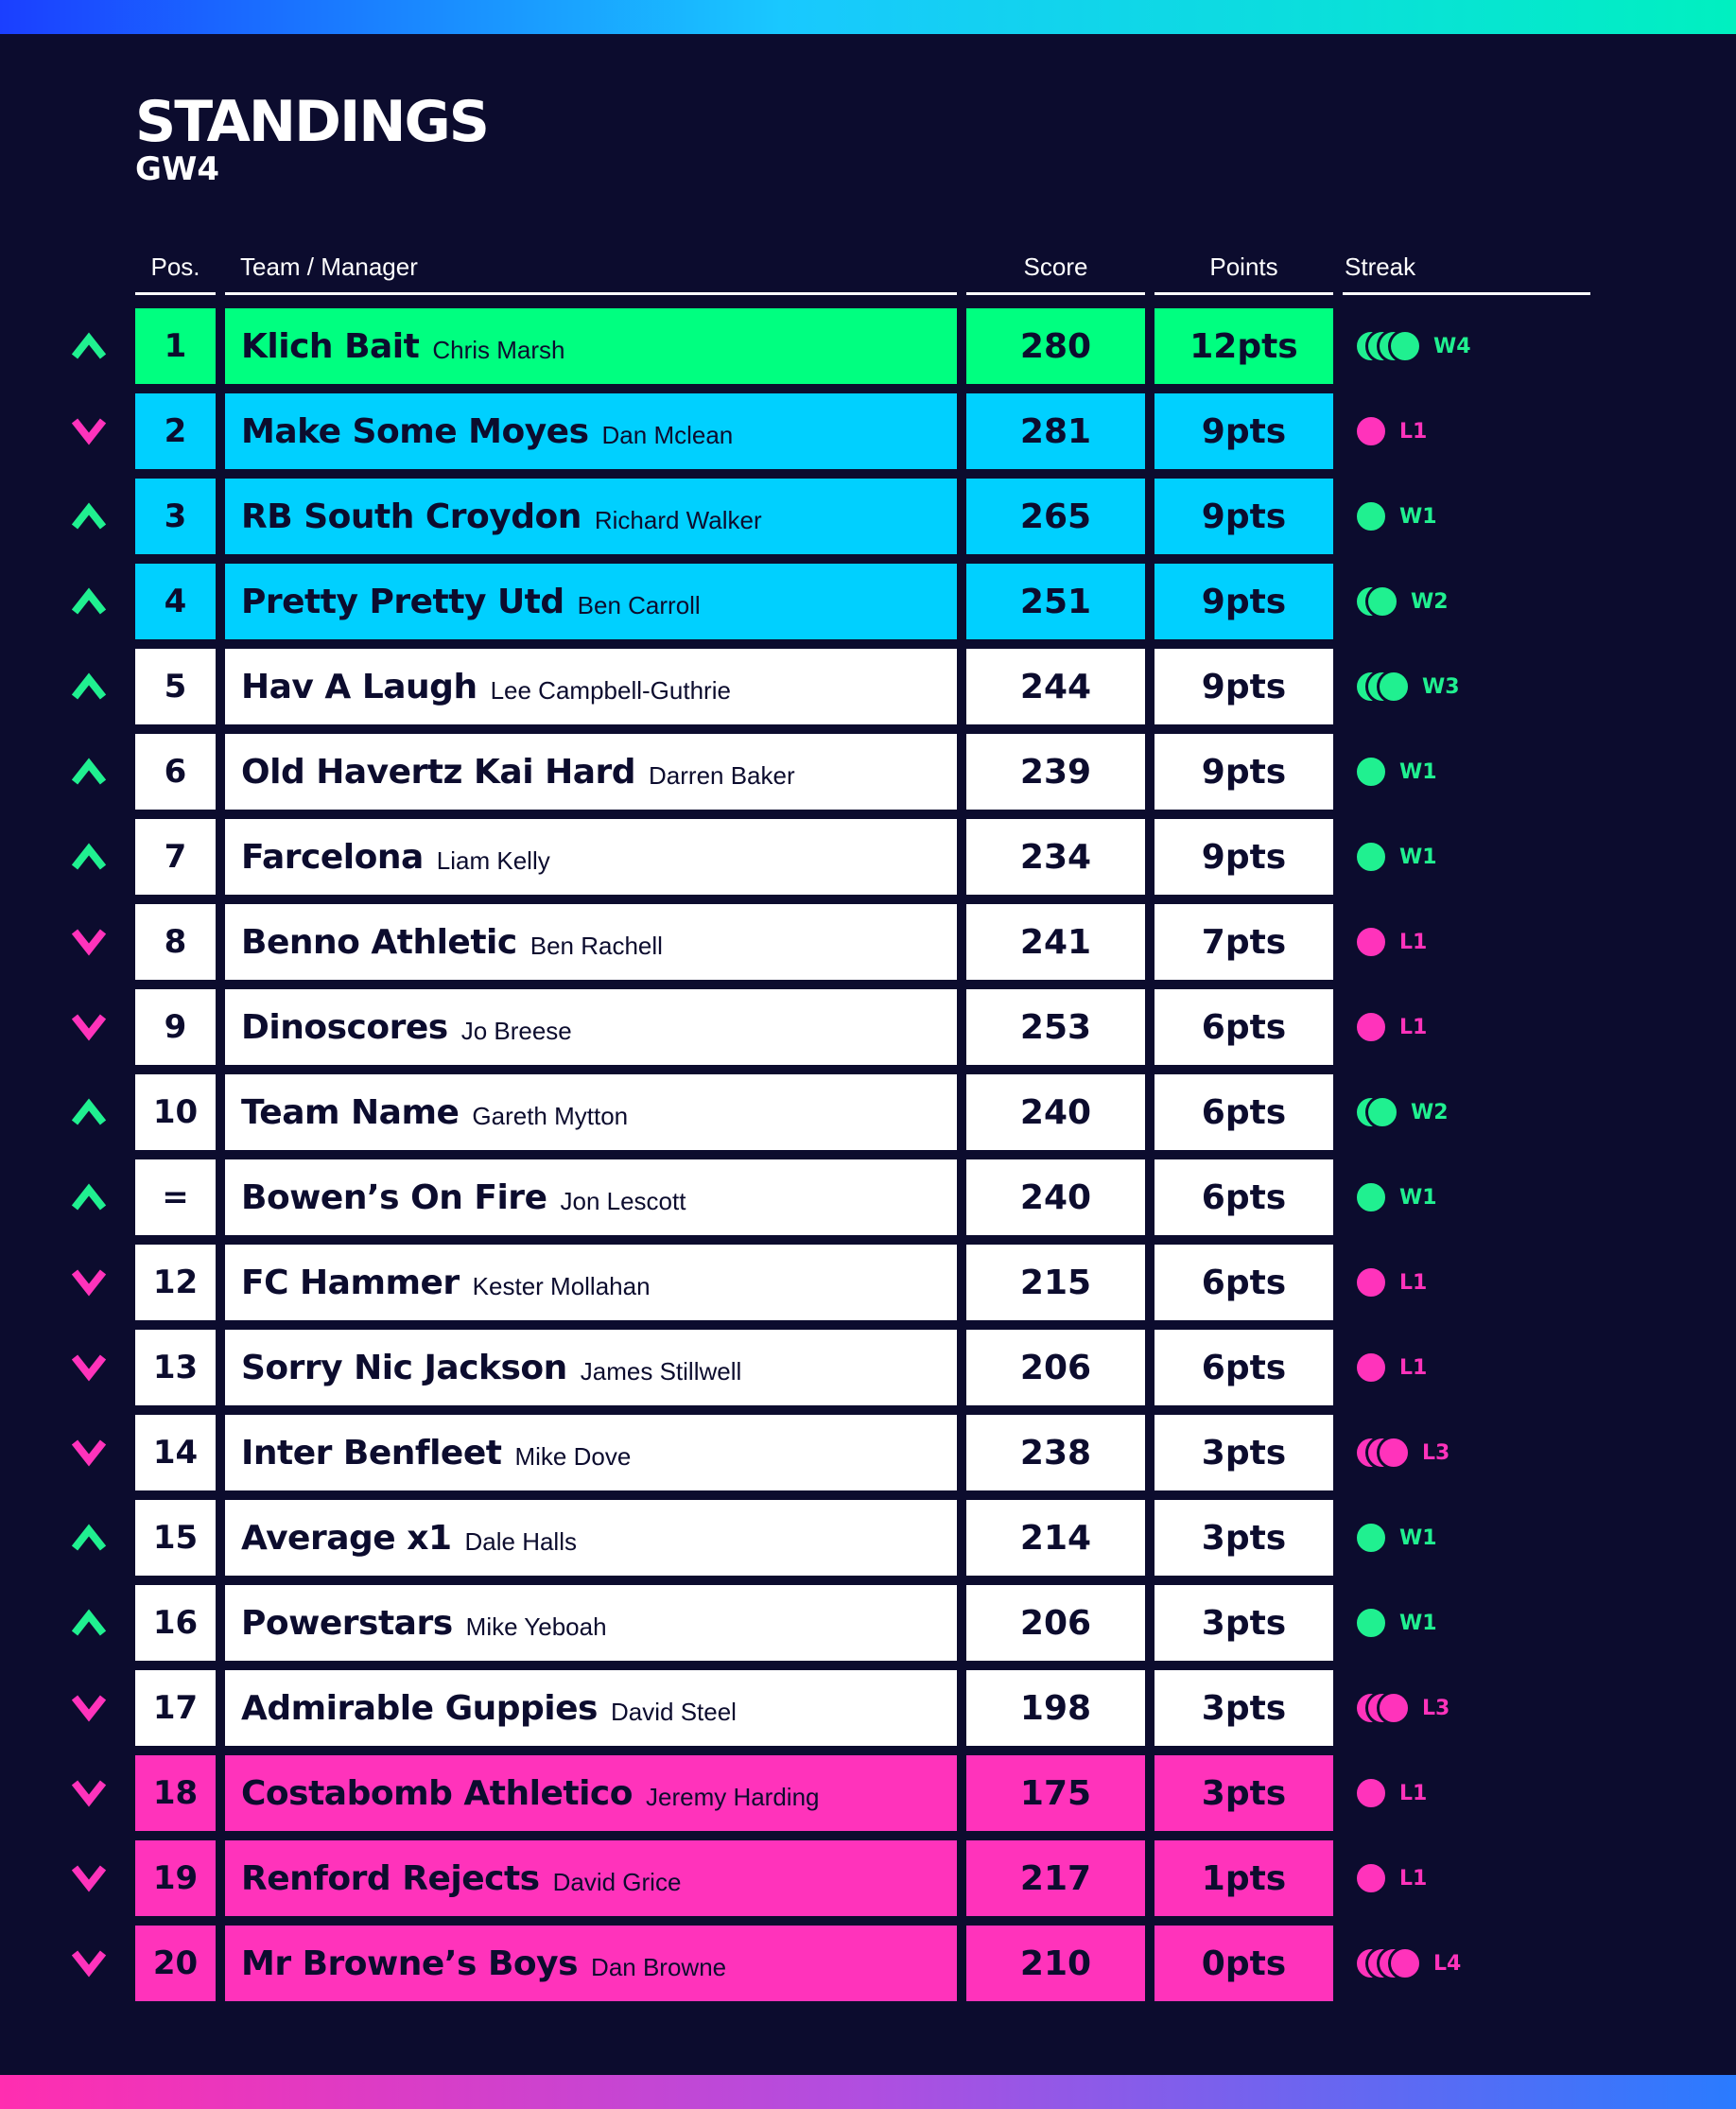 Image resolution: width=1736 pixels, height=2109 pixels. Describe the element at coordinates (175, 431) in the screenshot. I see `position-cell: 2` at that location.